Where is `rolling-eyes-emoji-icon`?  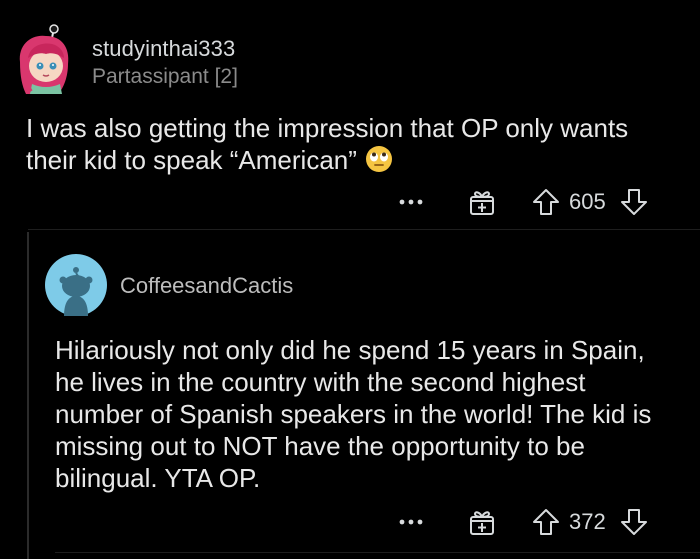 rolling-eyes-emoji-icon is located at coordinates (379, 159).